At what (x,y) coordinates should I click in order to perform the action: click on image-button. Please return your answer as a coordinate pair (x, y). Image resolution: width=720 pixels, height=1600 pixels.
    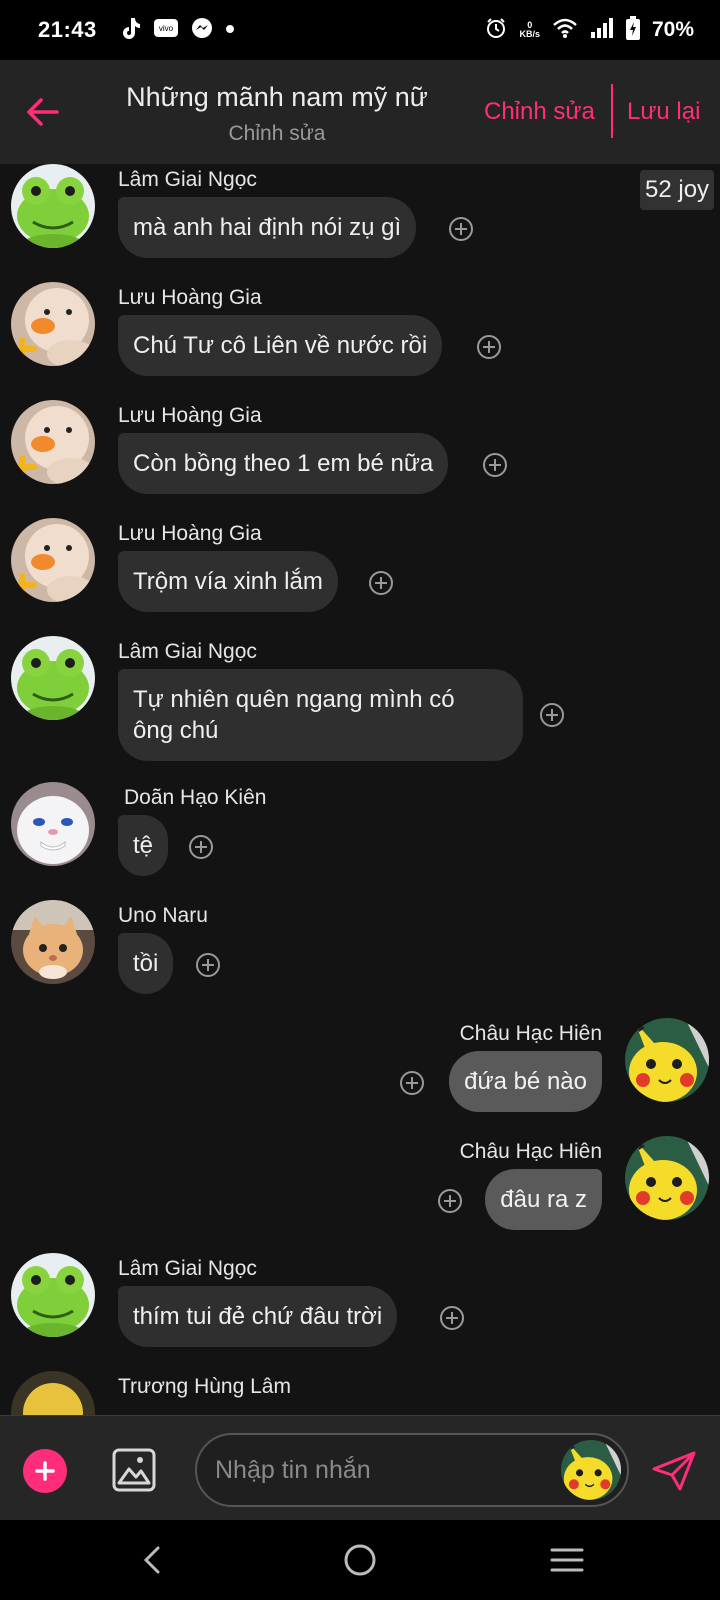
    Looking at the image, I should click on (134, 1470).